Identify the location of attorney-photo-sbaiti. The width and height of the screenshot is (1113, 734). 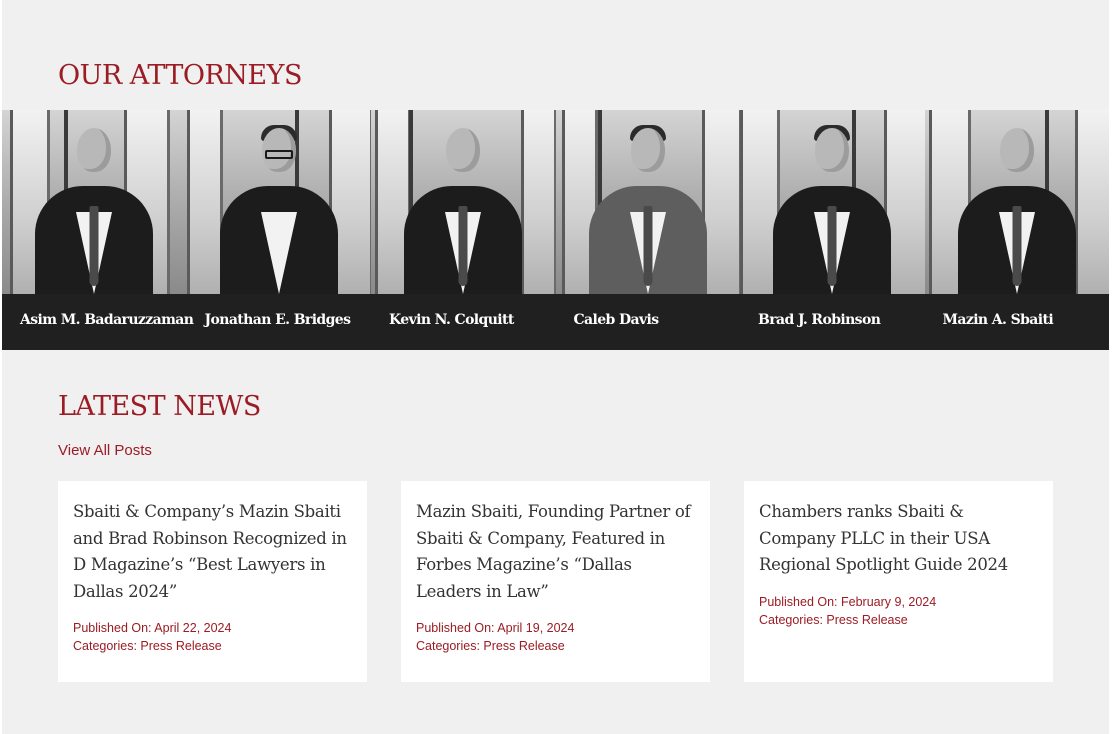
(1016, 202).